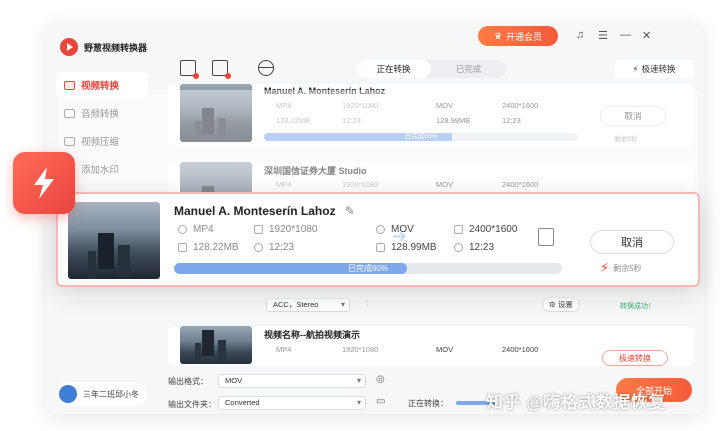 This screenshot has width=720, height=431. What do you see at coordinates (603, 35) in the screenshot?
I see `menu-icon: ☰` at bounding box center [603, 35].